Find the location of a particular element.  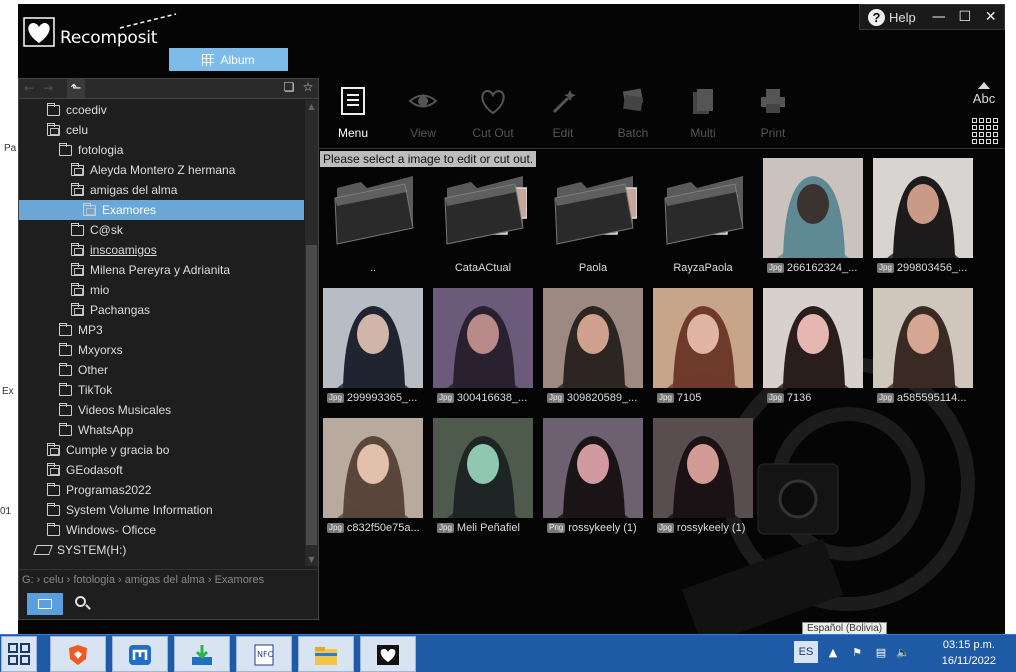

tree-item: MP3 is located at coordinates (161, 330).